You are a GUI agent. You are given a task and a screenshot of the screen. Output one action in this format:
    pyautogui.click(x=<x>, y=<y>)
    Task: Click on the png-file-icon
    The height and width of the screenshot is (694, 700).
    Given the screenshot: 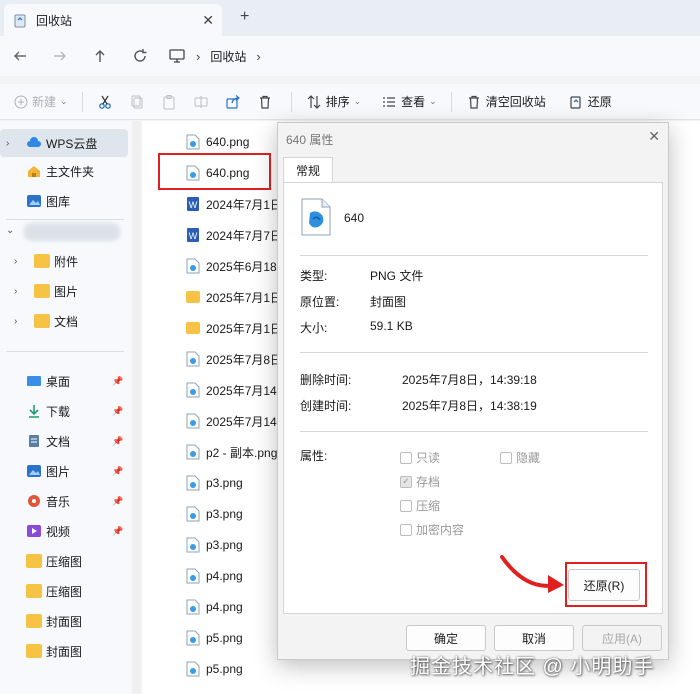 What is the action you would take?
    pyautogui.click(x=316, y=217)
    